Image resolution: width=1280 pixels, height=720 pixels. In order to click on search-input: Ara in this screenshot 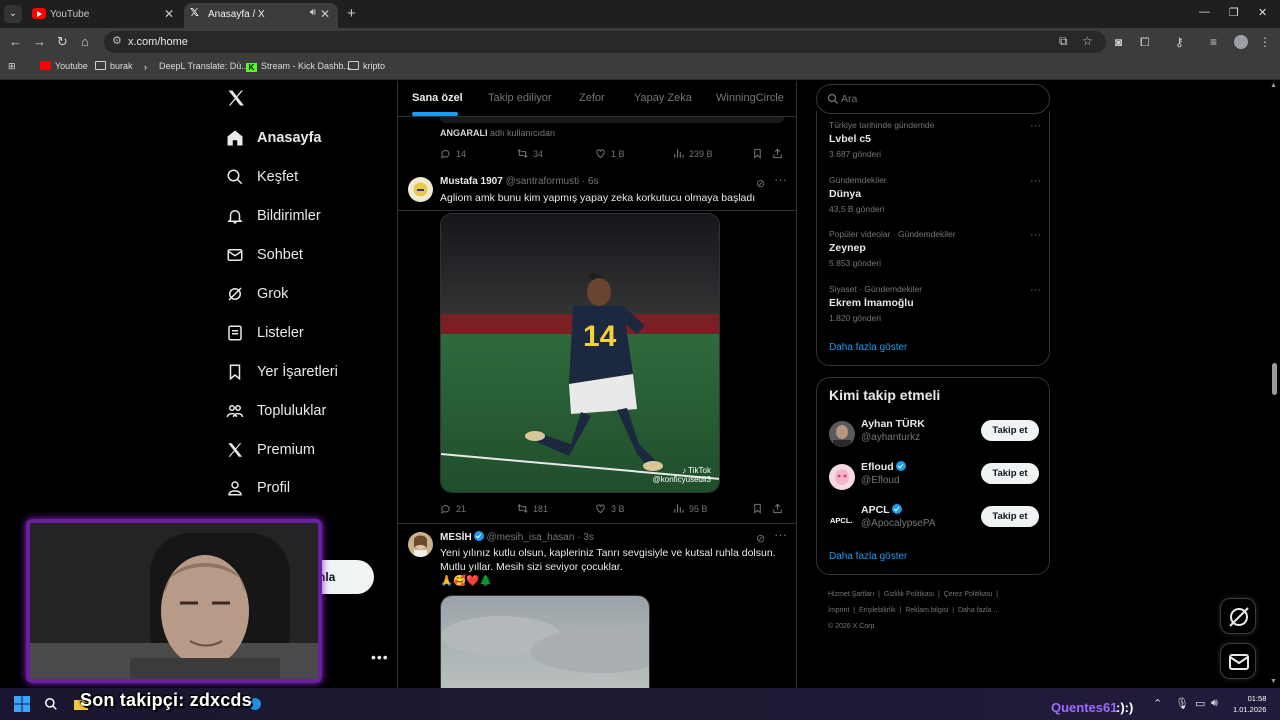, I will do `click(933, 99)`.